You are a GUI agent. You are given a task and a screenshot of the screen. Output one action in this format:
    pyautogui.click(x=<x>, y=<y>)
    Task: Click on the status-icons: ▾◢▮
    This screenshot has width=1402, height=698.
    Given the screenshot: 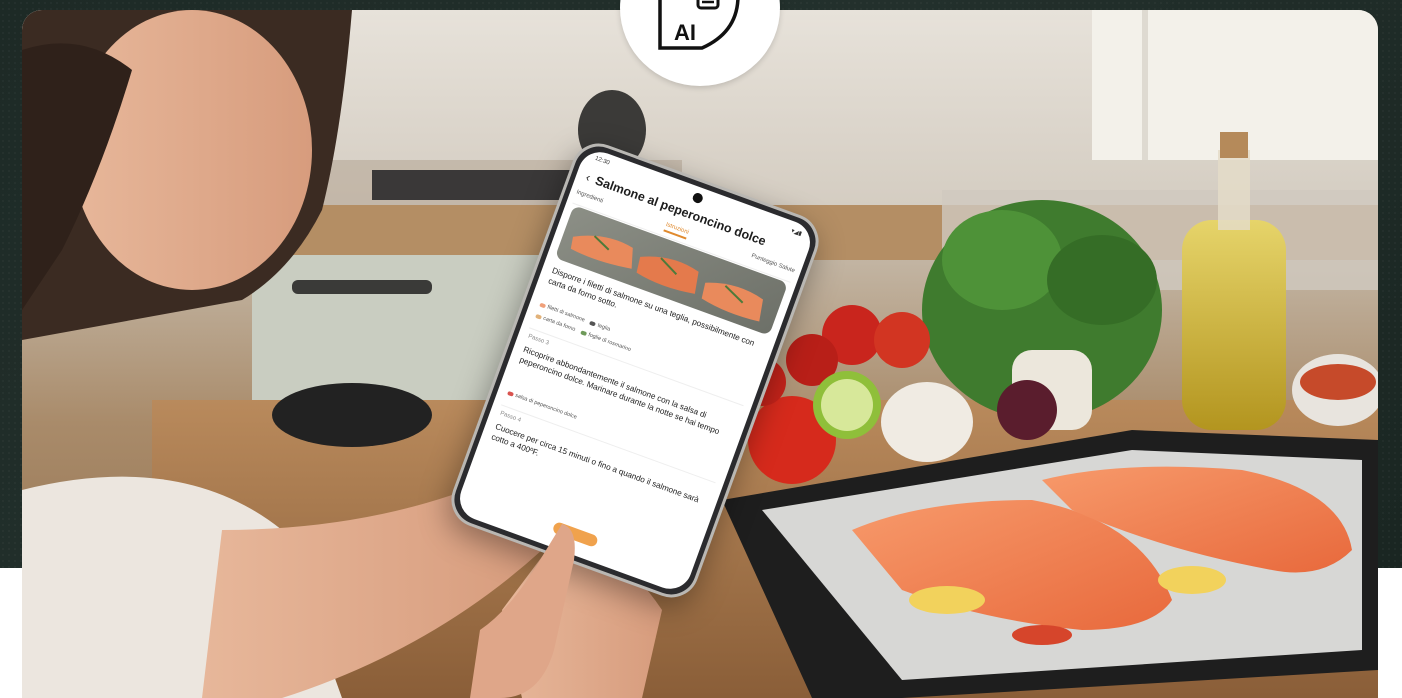 What is the action you would take?
    pyautogui.click(x=796, y=233)
    